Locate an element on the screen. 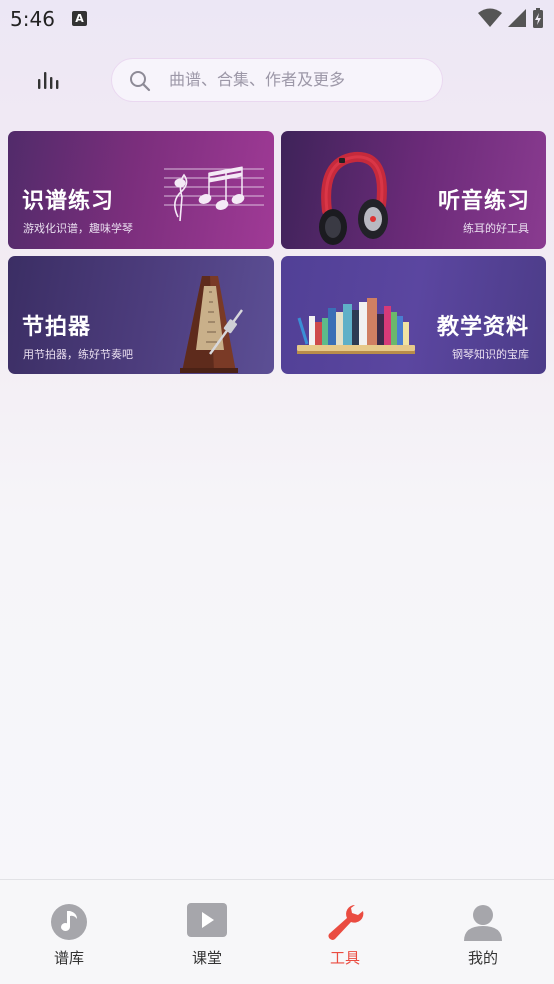  tool-card-title: 教学资料 is located at coordinates (482, 327).